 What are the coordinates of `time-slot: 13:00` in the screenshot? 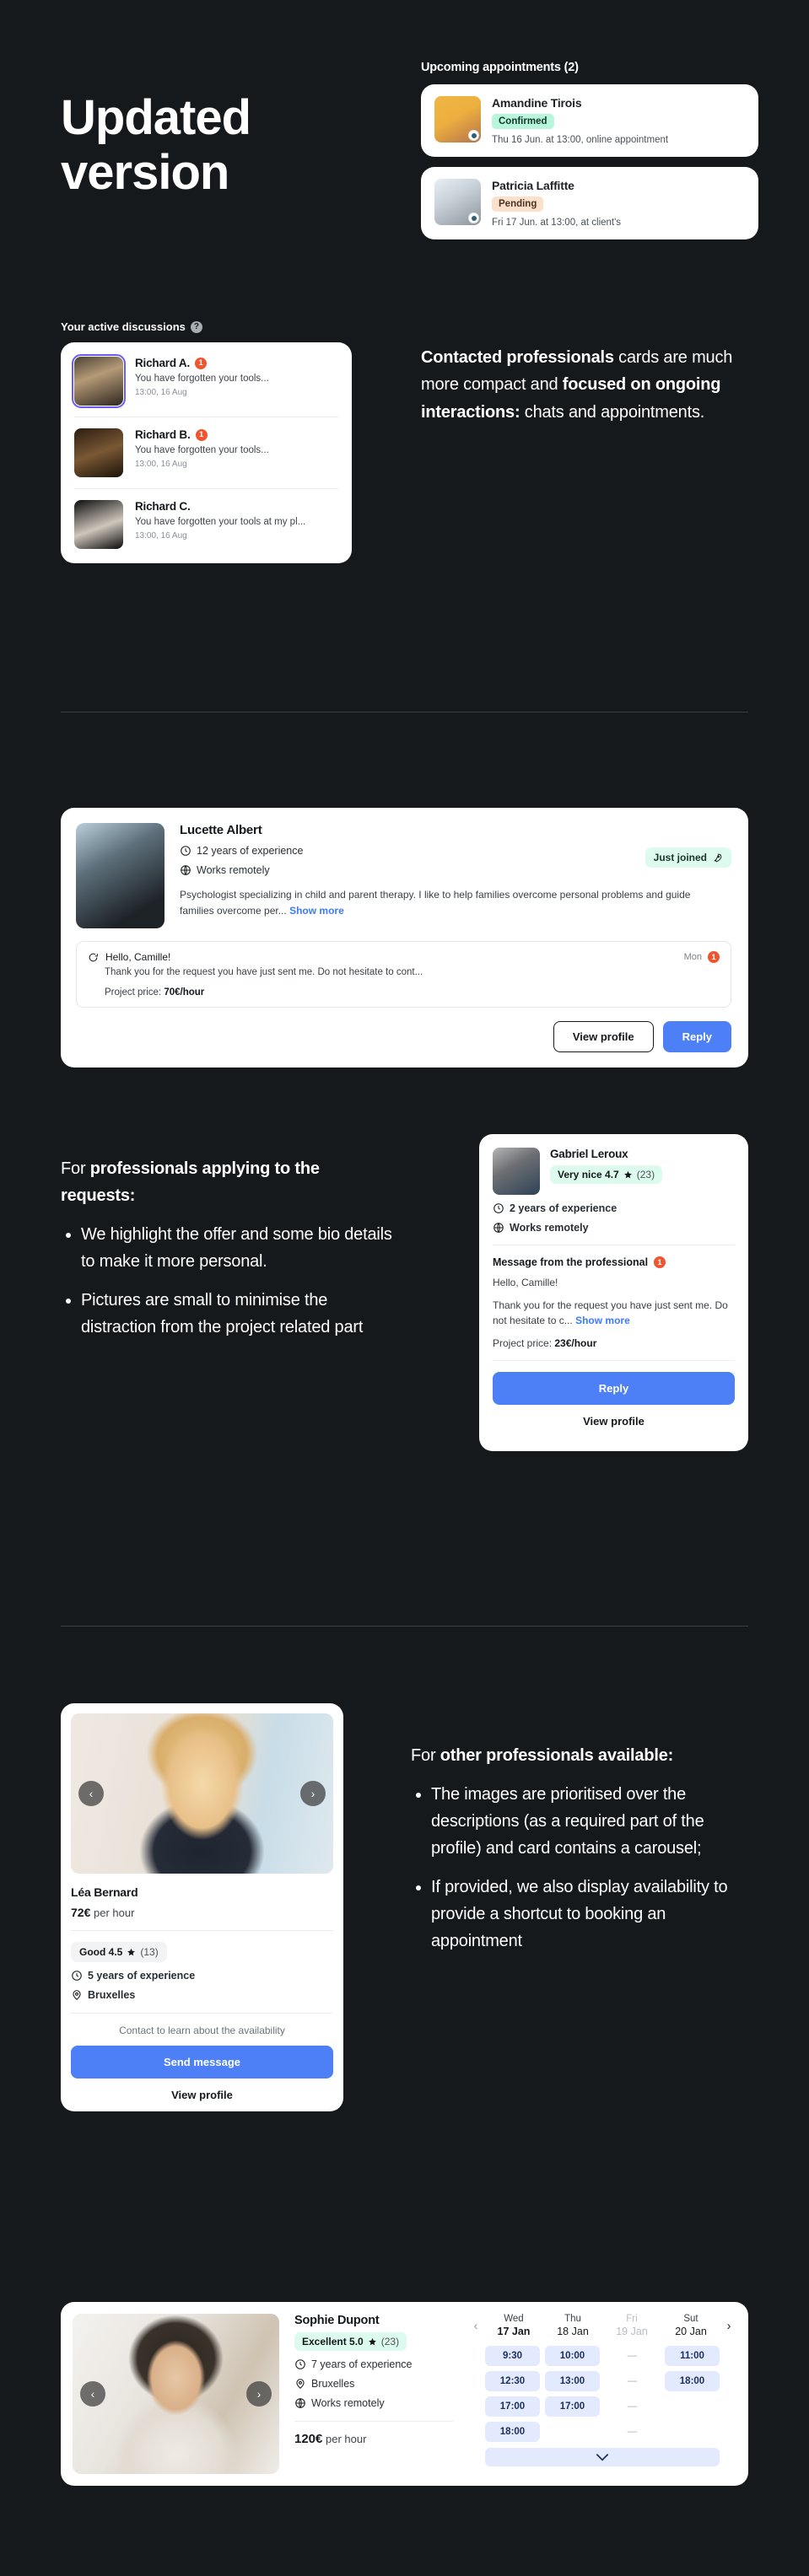 It's located at (572, 2381).